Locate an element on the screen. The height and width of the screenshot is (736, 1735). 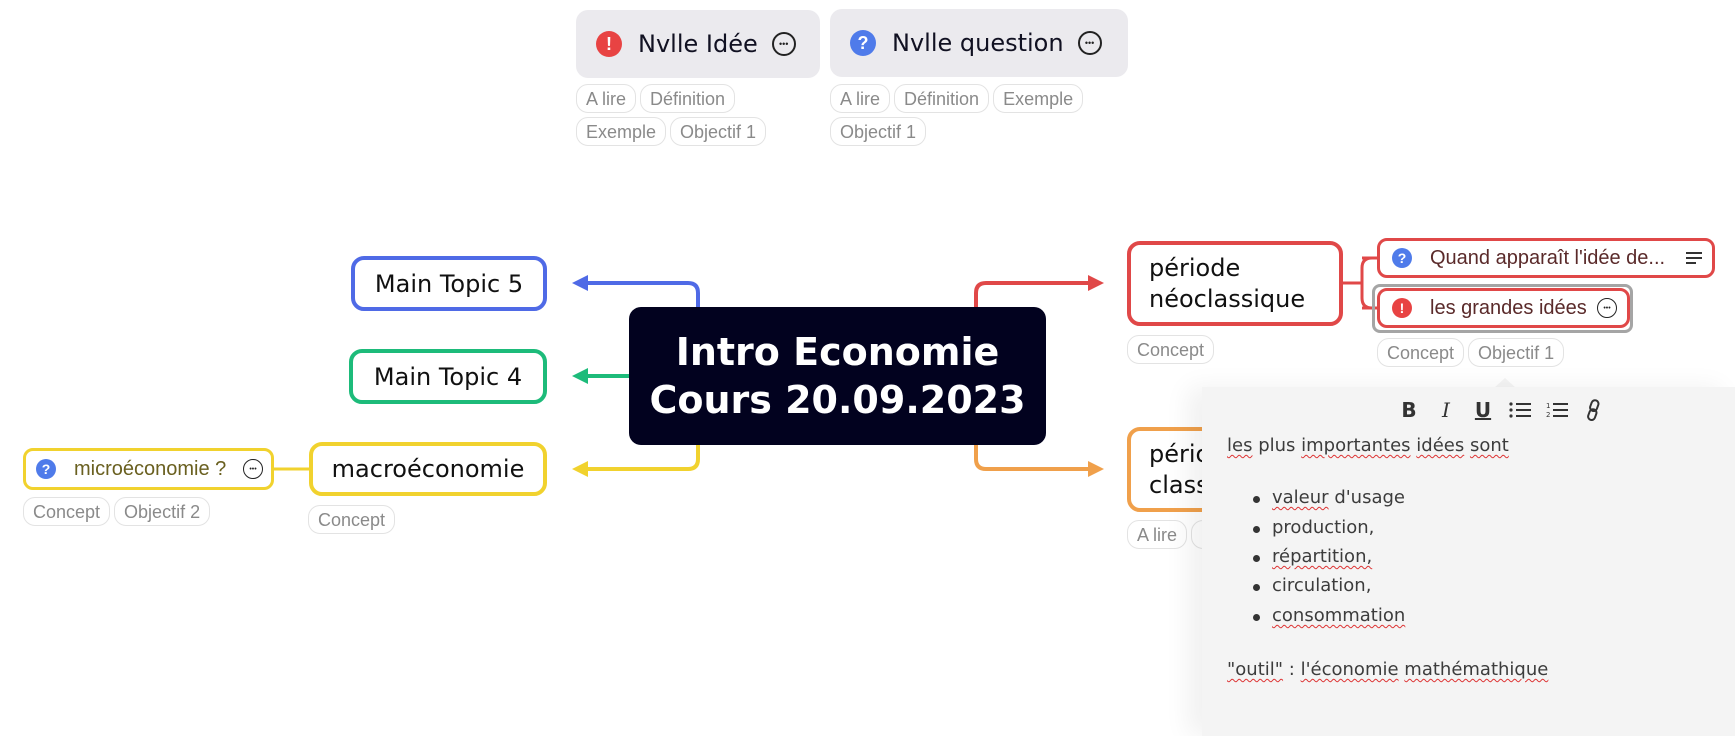
node-nvlle-idee: ! Nvlle Idée ••• is located at coordinates (698, 44).